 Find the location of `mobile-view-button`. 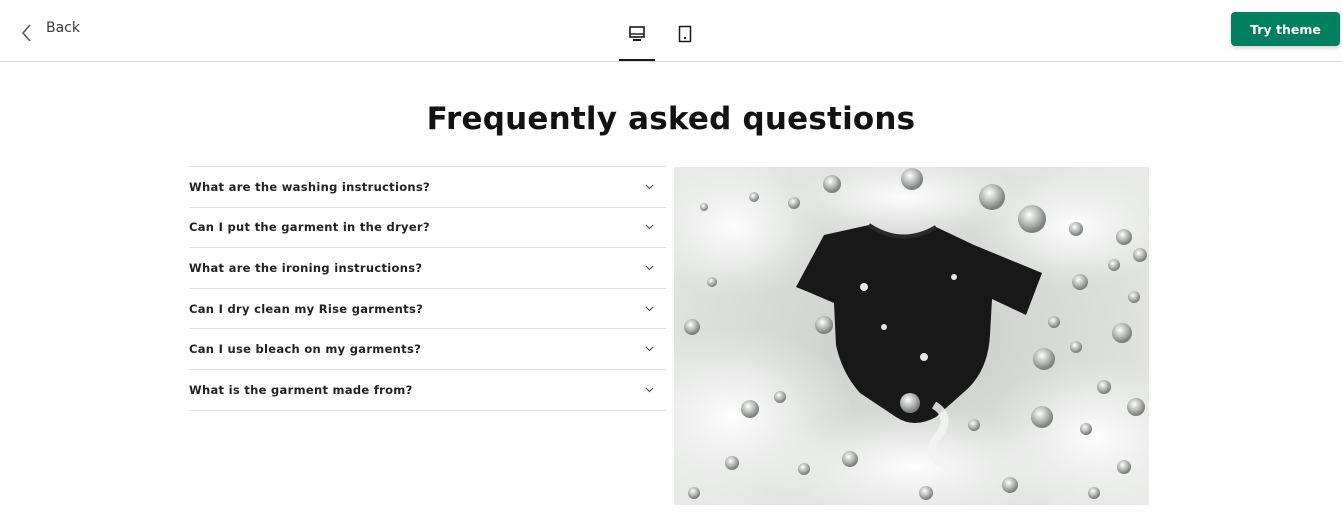

mobile-view-button is located at coordinates (685, 39).